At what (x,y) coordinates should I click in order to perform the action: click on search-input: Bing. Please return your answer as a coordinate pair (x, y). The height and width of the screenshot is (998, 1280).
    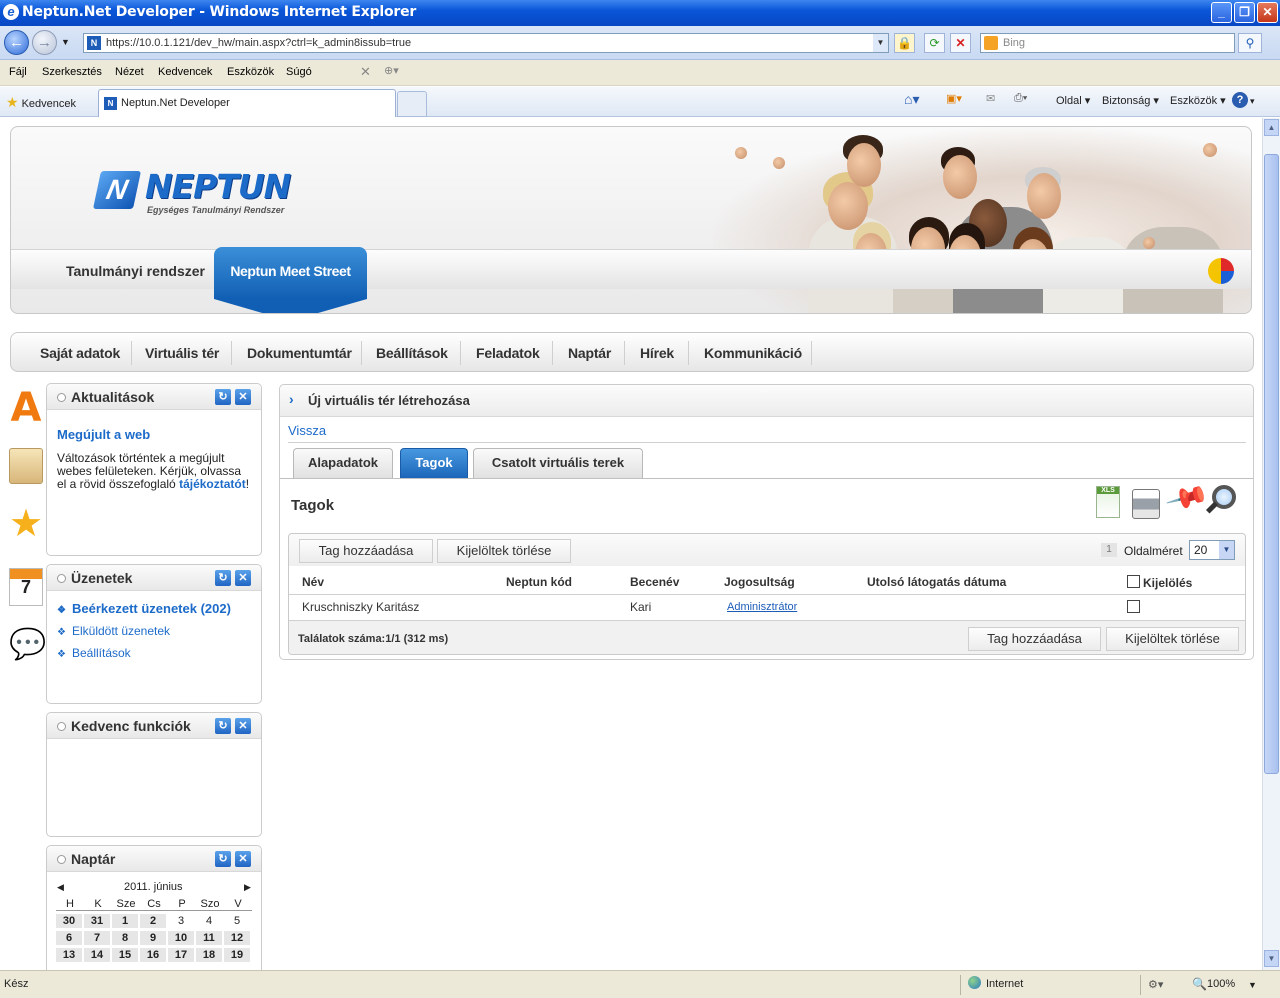
    Looking at the image, I should click on (1107, 43).